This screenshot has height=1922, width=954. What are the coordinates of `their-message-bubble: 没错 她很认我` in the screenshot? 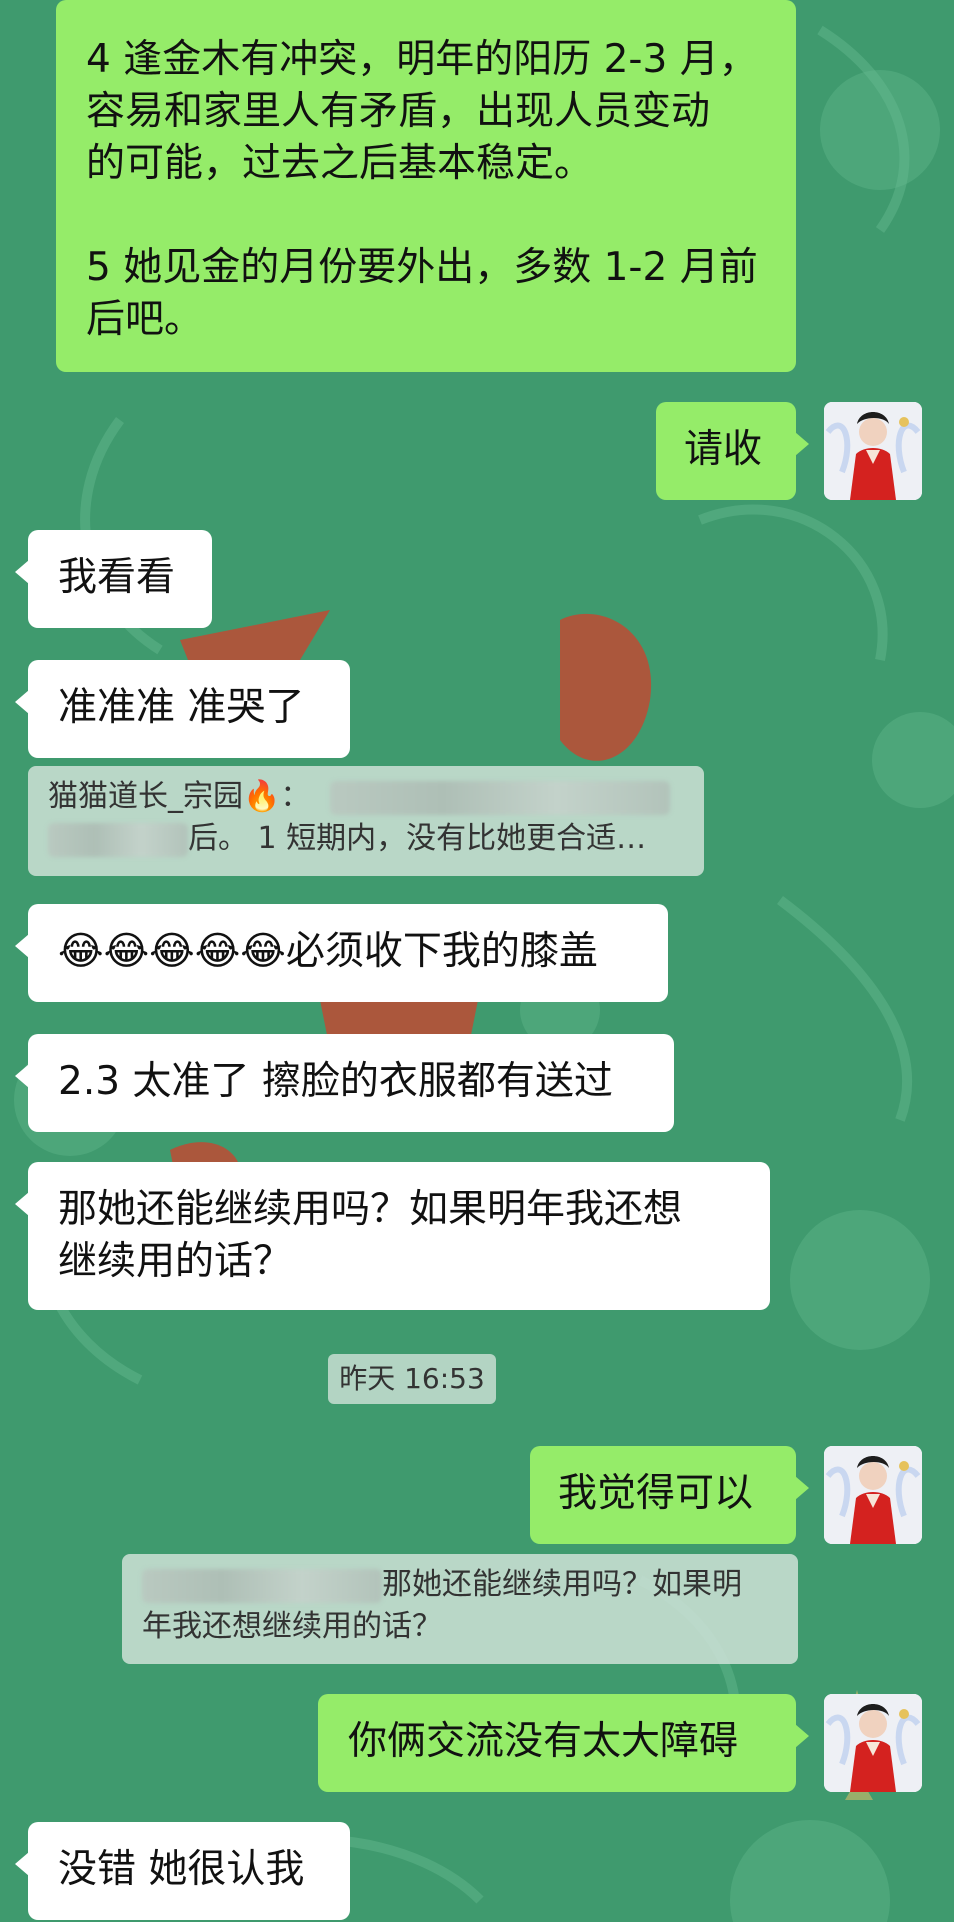 It's located at (182, 1871).